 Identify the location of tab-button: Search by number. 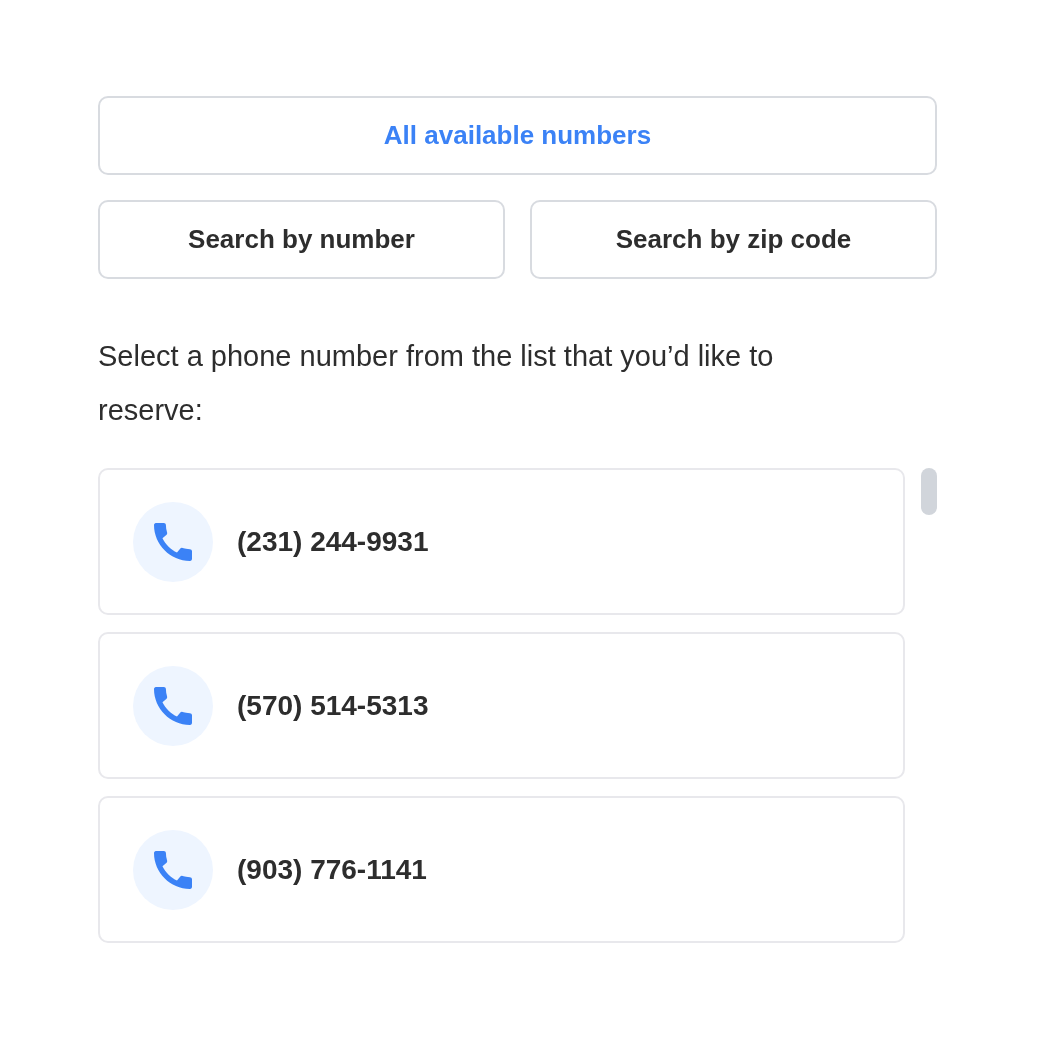
(301, 239).